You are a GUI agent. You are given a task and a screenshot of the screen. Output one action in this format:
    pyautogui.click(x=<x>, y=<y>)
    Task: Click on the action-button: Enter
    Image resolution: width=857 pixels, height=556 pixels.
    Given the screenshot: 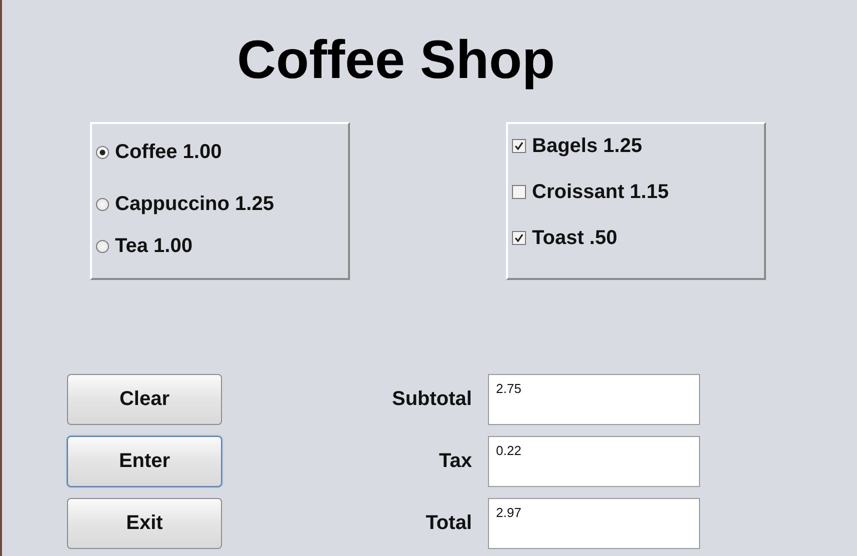 What is the action you would take?
    pyautogui.click(x=144, y=461)
    